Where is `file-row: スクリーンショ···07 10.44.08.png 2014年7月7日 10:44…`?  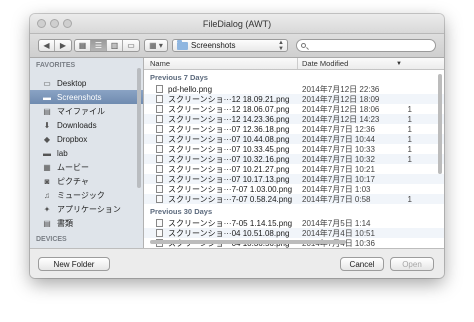 file-row: スクリーンショ···07 10.44.08.png 2014年7月7日 10:44… is located at coordinates (294, 139).